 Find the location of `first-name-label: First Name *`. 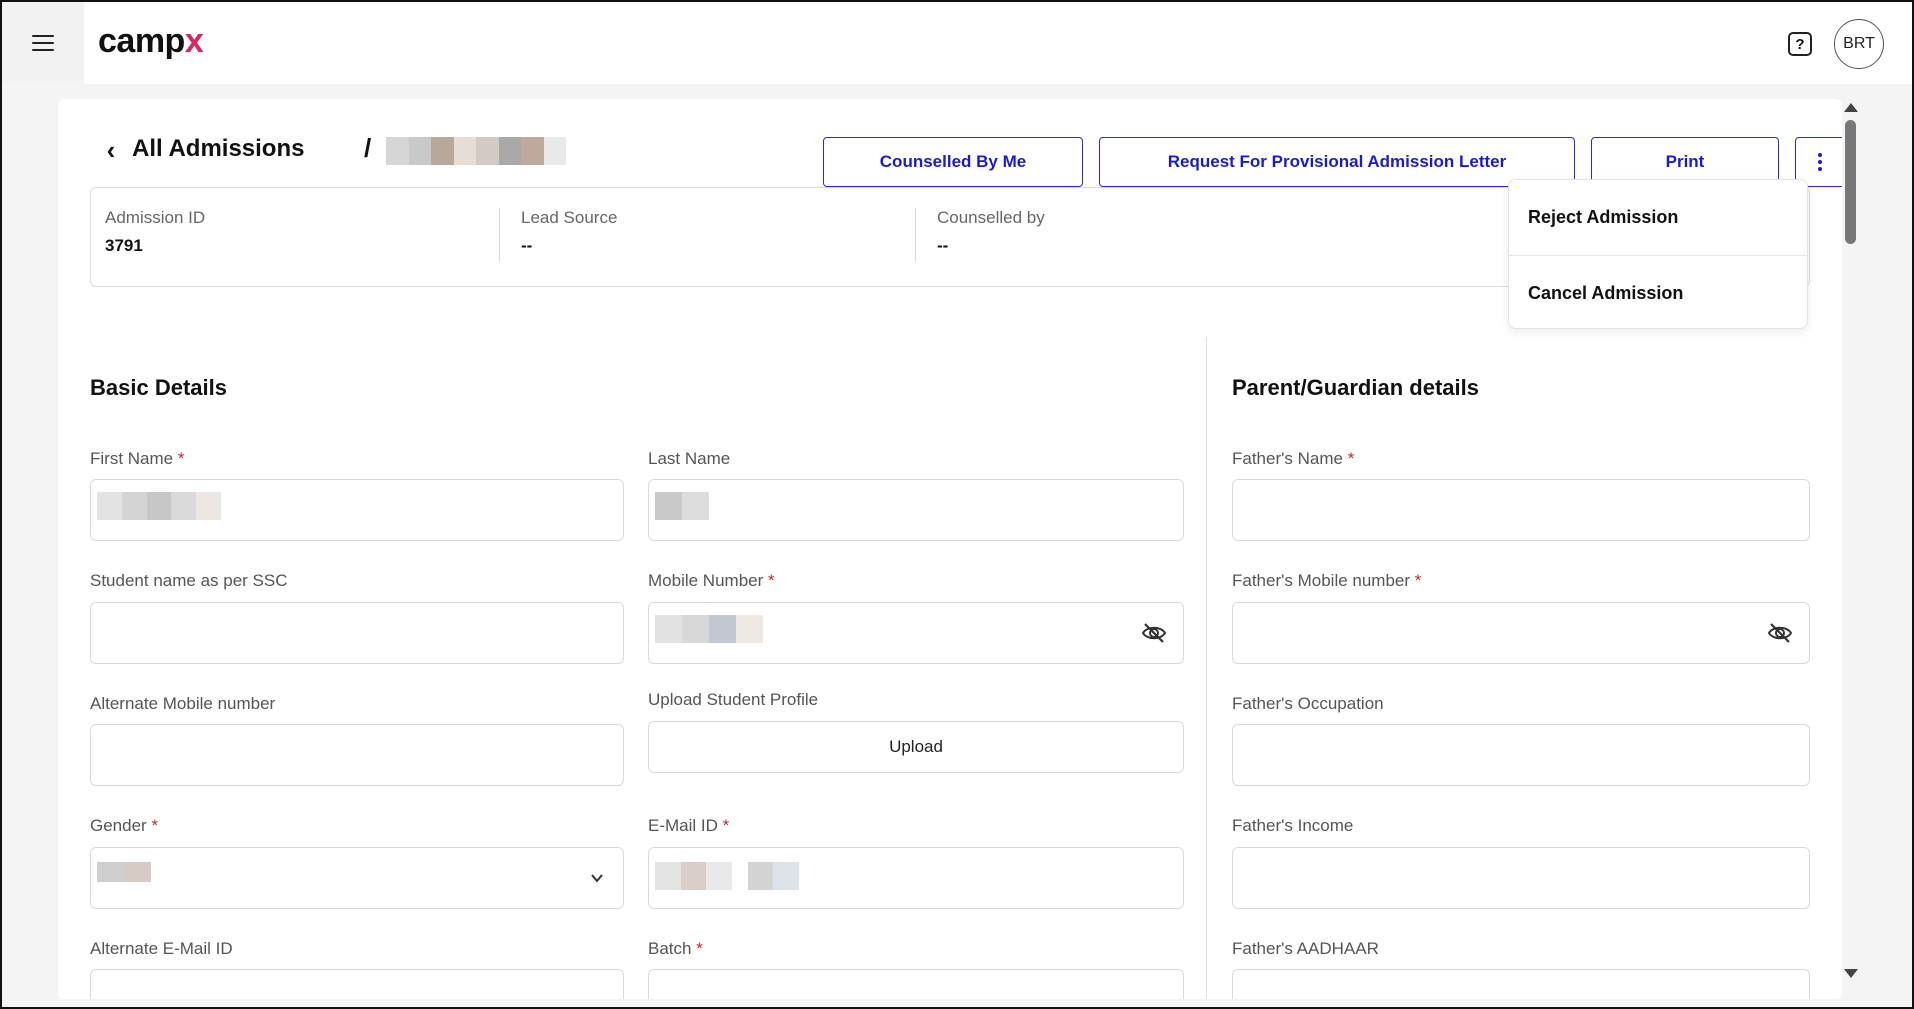

first-name-label: First Name * is located at coordinates (137, 458).